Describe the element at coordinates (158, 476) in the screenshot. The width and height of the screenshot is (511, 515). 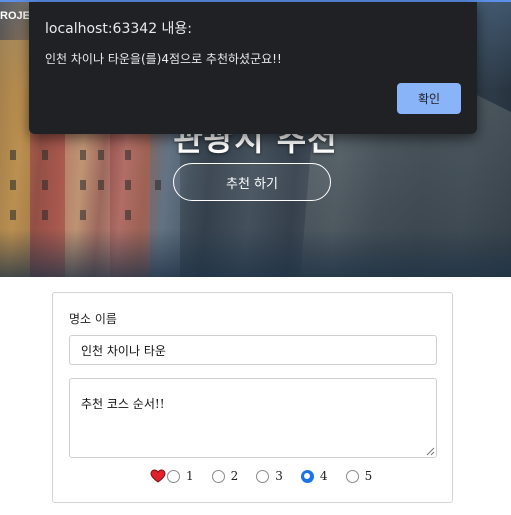
I see `heart-icon` at that location.